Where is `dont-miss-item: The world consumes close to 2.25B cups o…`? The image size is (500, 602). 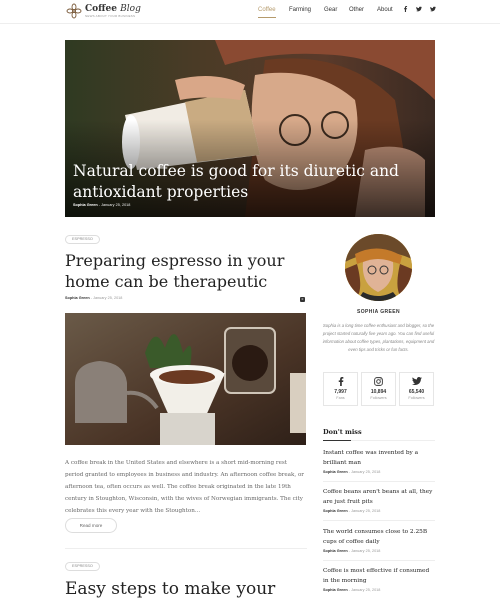
dont-miss-item: The world consumes close to 2.25B cups o… is located at coordinates (379, 540).